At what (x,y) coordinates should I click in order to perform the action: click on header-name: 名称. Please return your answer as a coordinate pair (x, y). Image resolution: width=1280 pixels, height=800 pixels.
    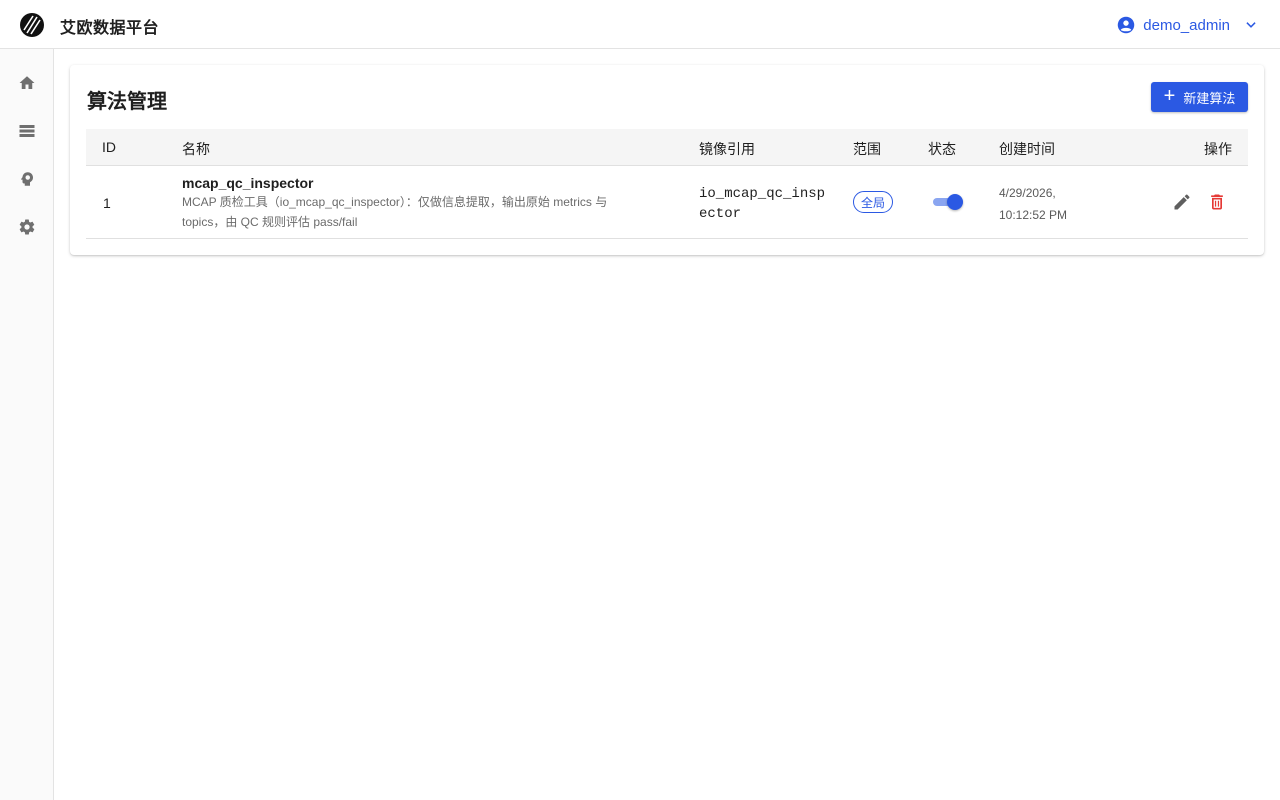
    Looking at the image, I should click on (196, 149).